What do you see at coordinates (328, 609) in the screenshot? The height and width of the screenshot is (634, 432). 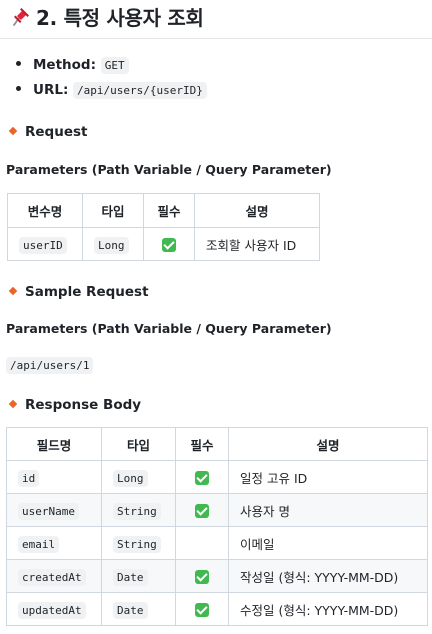 I see `description-cell: 수정일 (형식: YYYY-MM-DD)` at bounding box center [328, 609].